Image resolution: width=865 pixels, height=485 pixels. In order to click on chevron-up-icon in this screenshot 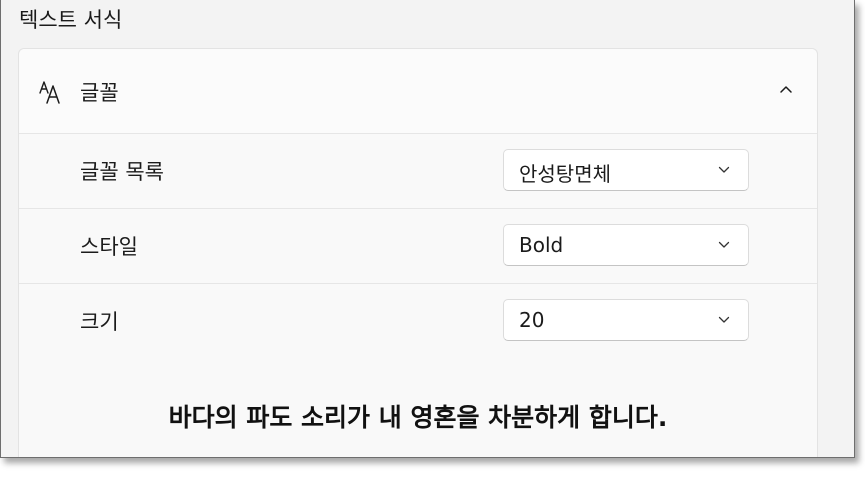, I will do `click(786, 90)`.